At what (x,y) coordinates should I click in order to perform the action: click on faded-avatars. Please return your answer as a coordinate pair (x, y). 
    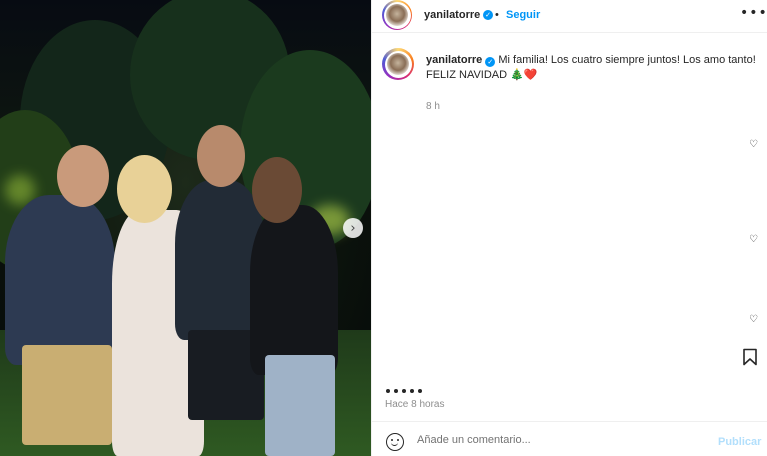
    Looking at the image, I should click on (404, 391).